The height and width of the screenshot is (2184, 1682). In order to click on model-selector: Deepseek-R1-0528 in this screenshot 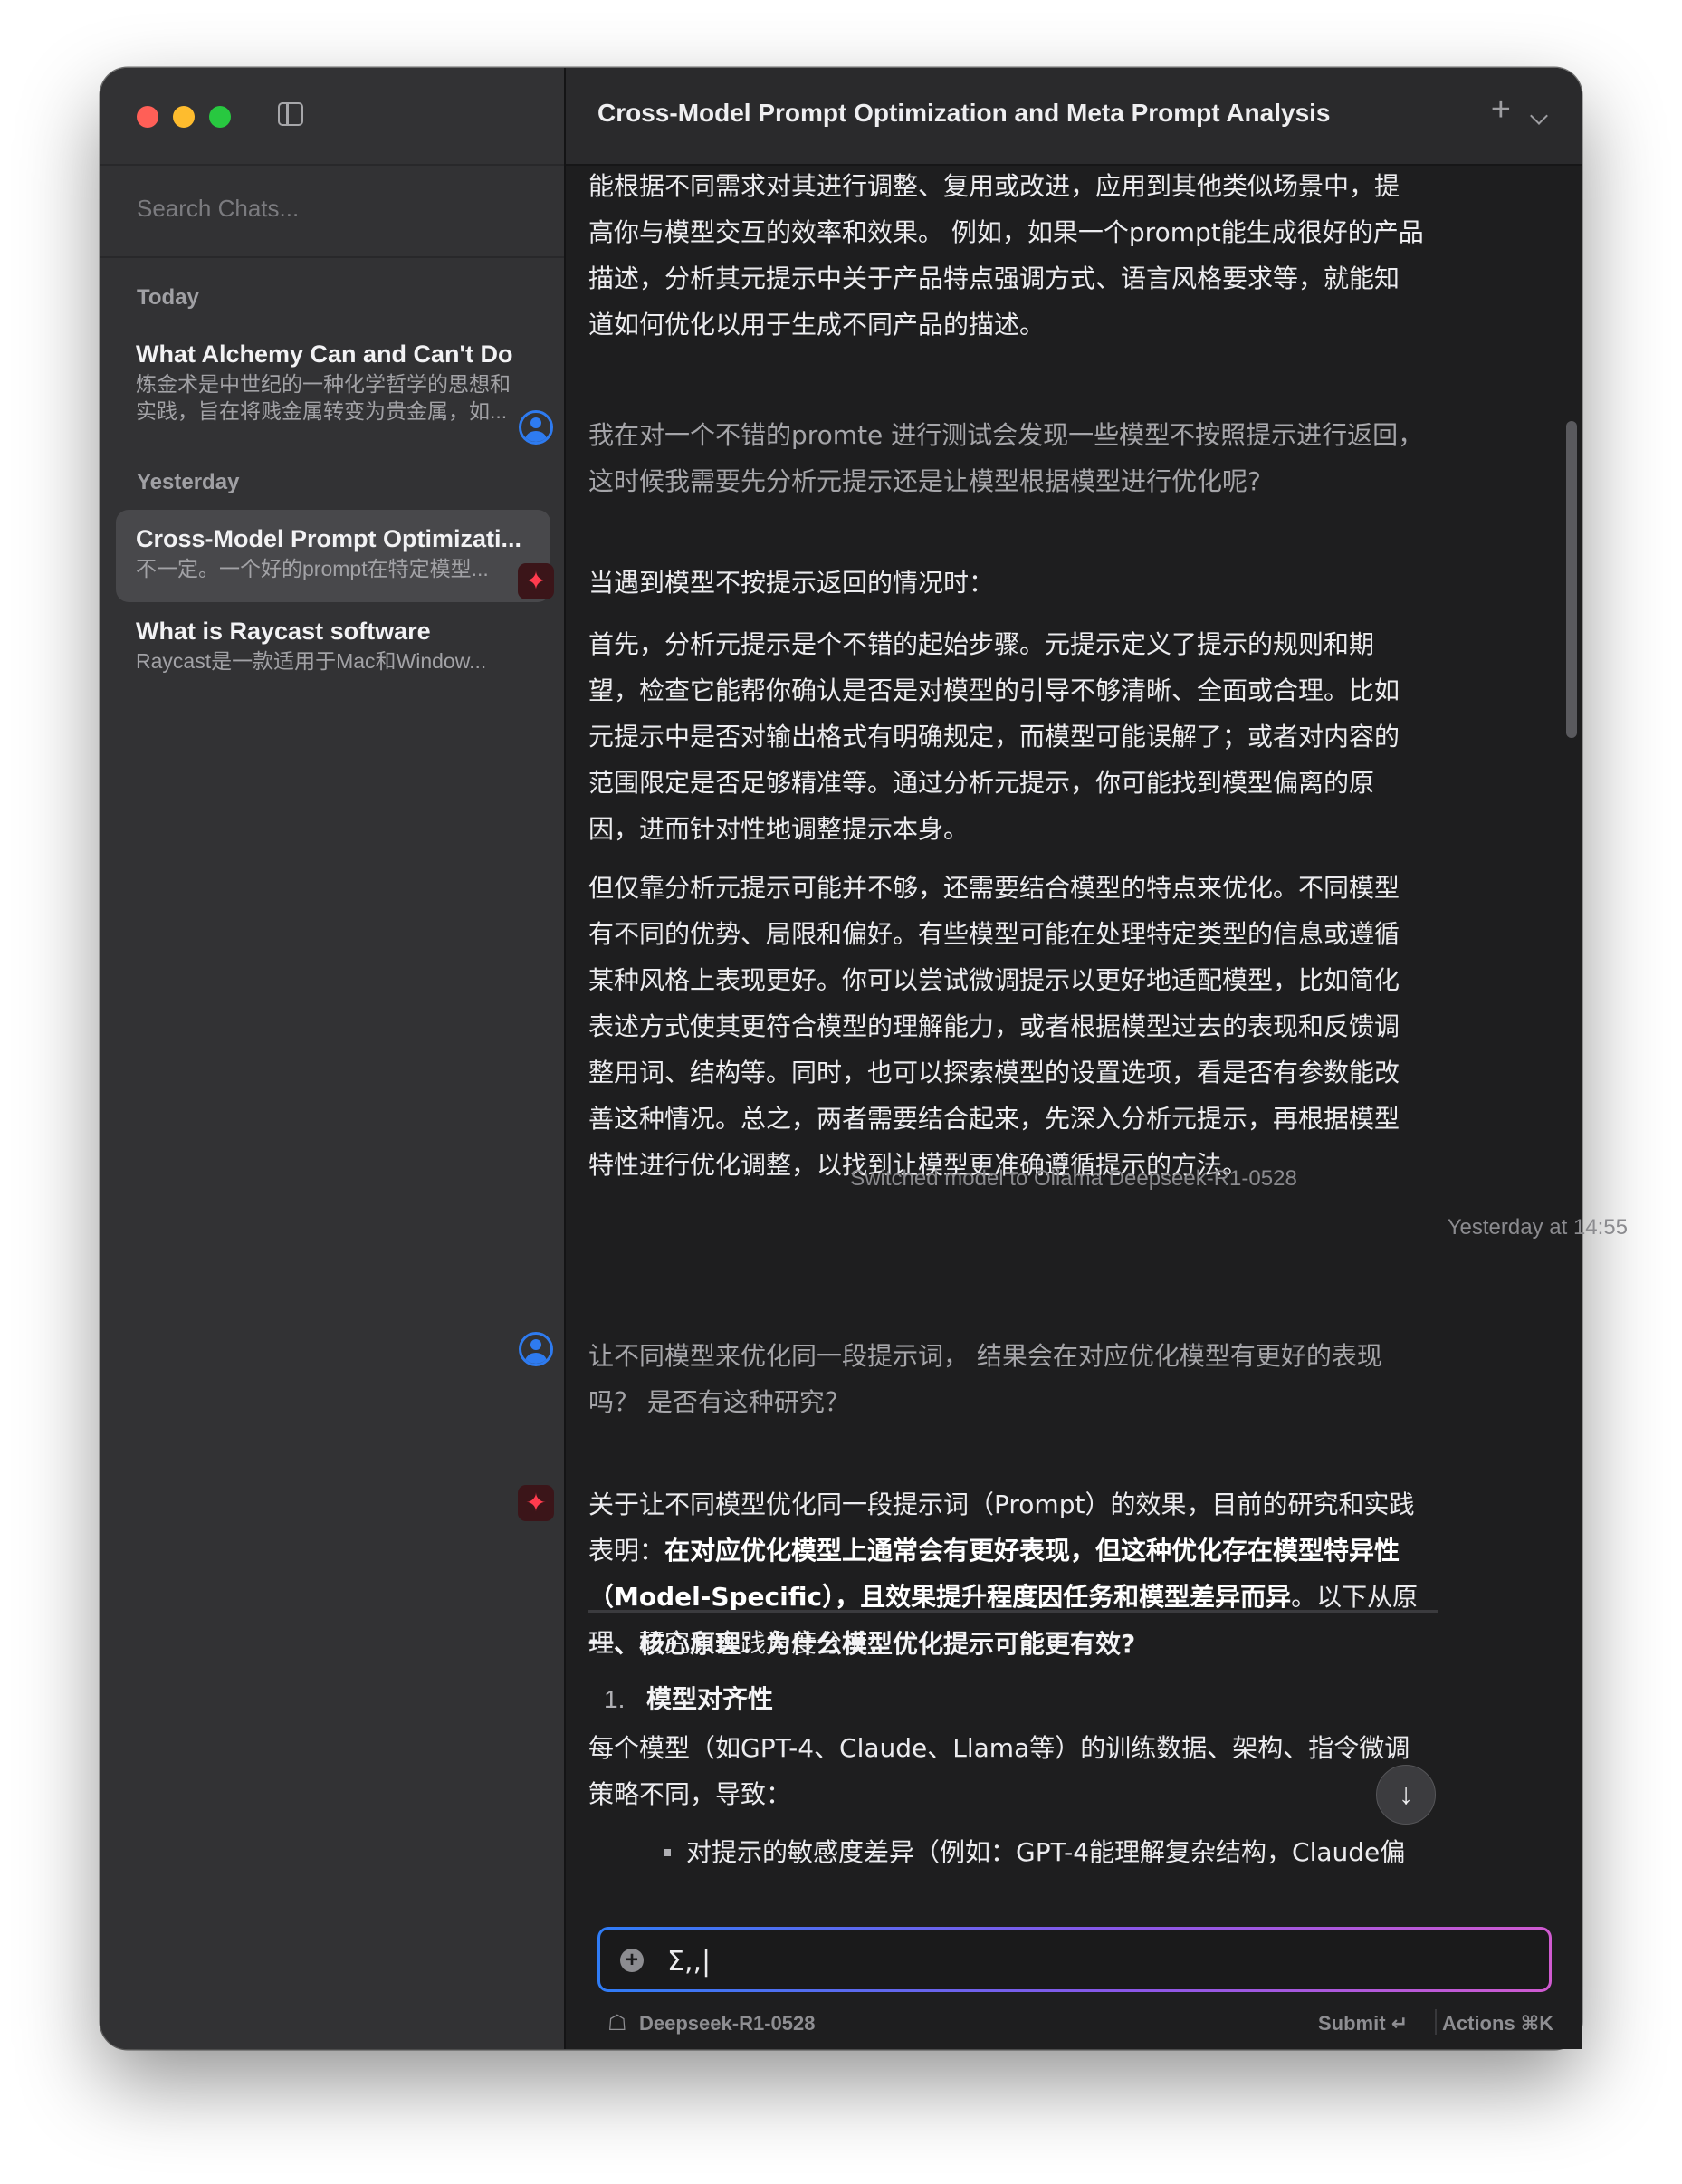, I will do `click(727, 2024)`.